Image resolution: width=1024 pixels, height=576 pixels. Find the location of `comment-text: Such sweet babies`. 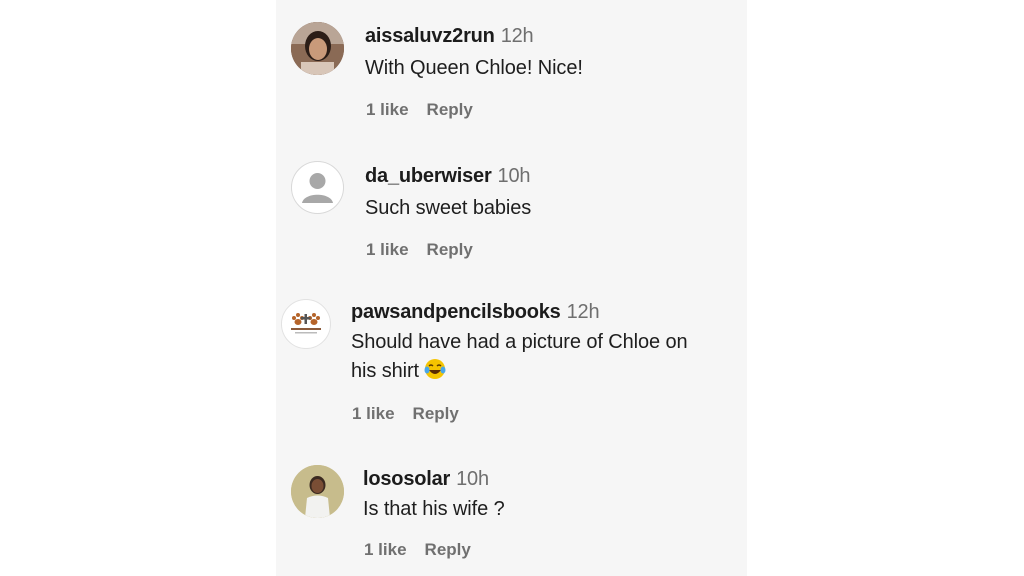

comment-text: Such sweet babies is located at coordinates (448, 208).